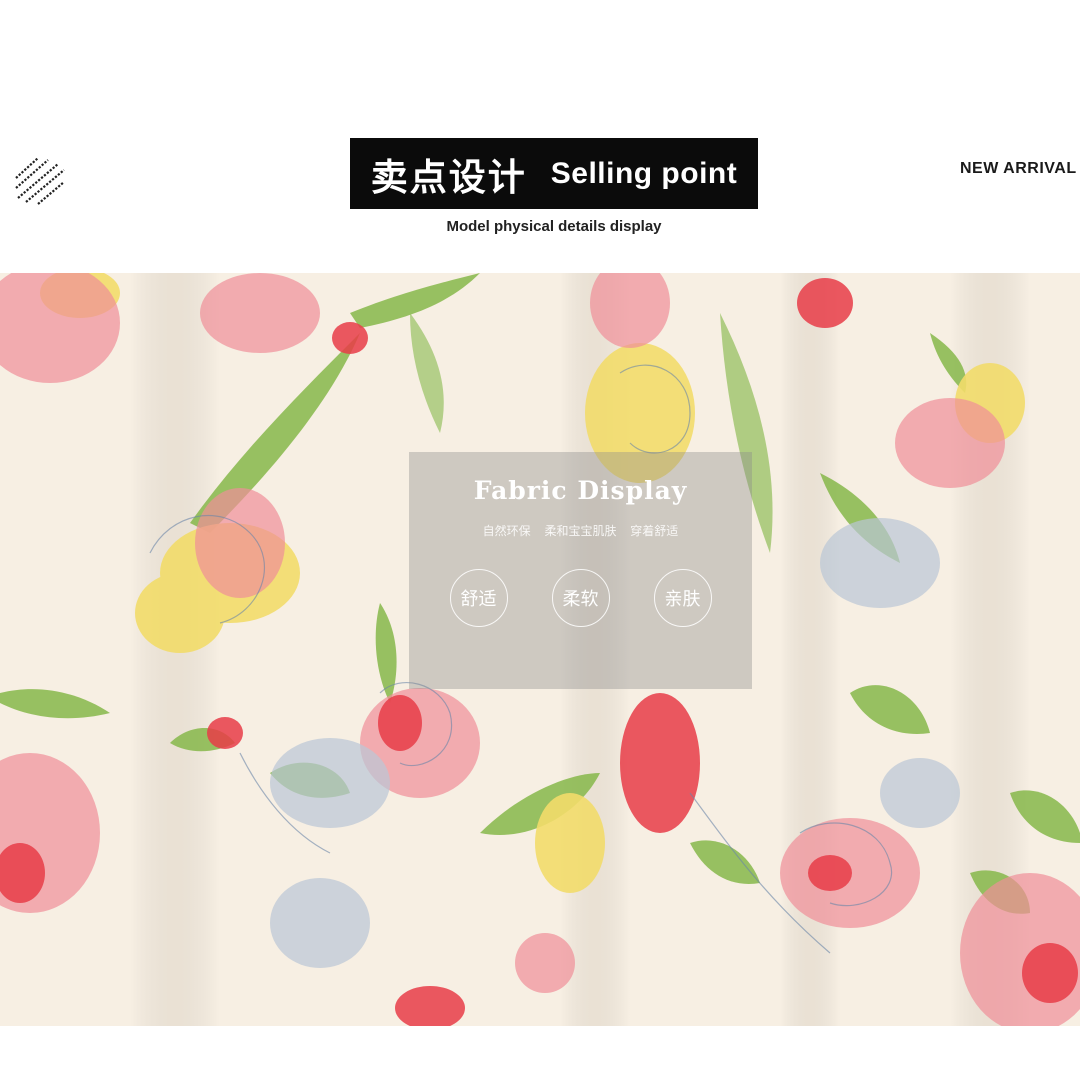 The height and width of the screenshot is (1080, 1080). I want to click on section-title-cn: 卖点设计, so click(448, 177).